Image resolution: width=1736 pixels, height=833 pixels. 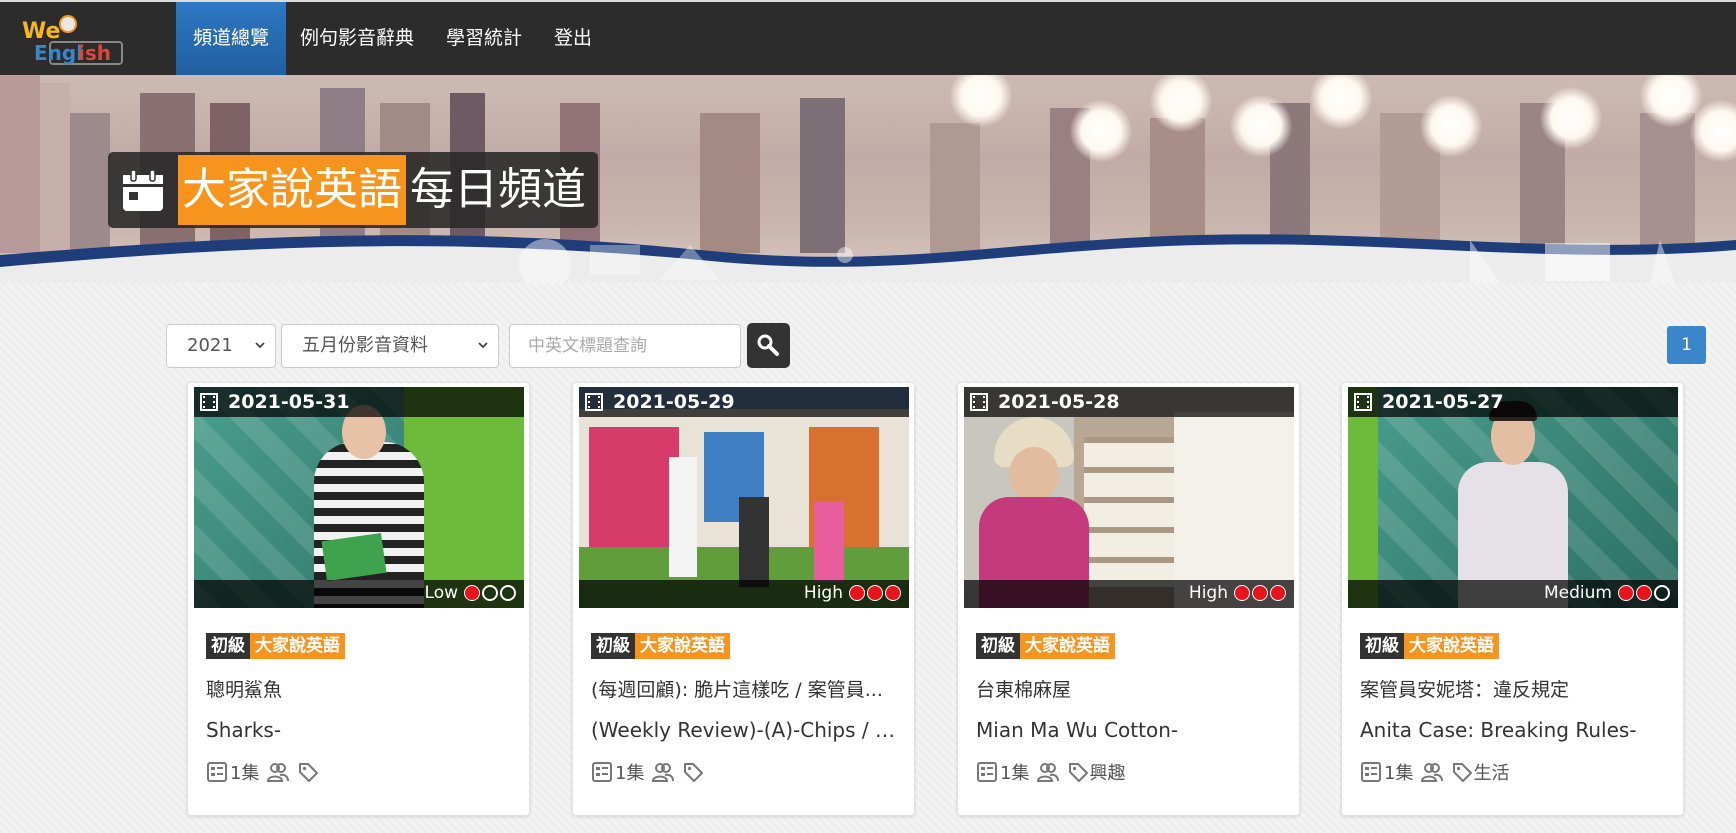 I want to click on thumbnail-date-bar: 2021-05-27, so click(x=1513, y=402).